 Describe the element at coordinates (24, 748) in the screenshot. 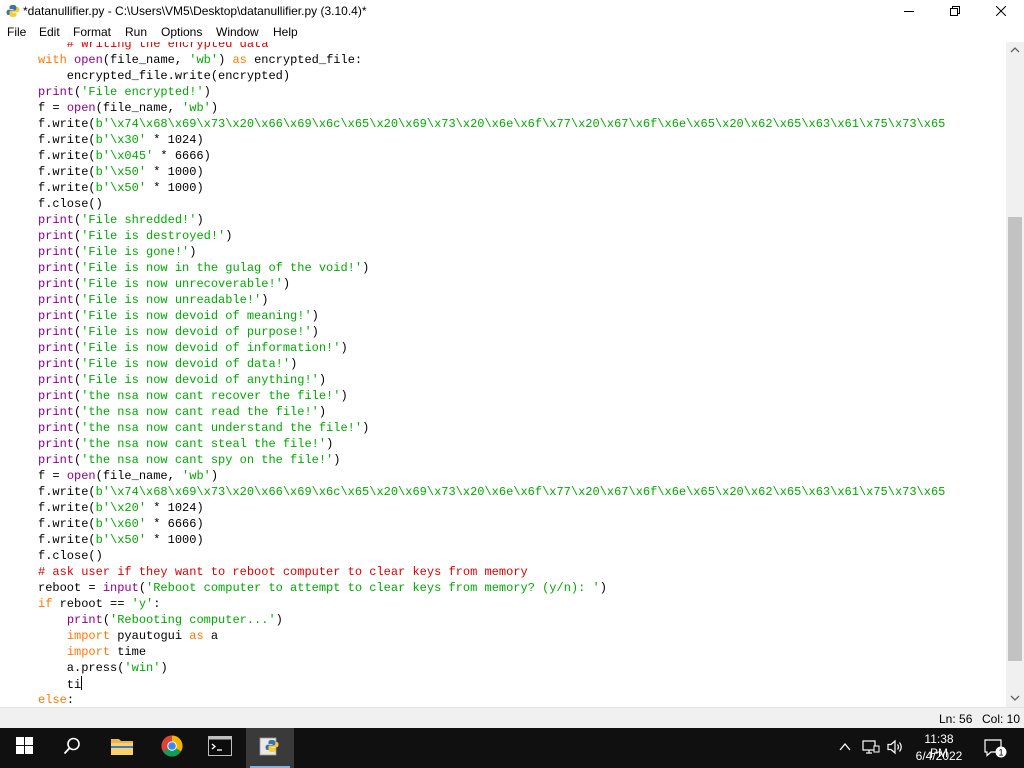

I see `start-button` at that location.